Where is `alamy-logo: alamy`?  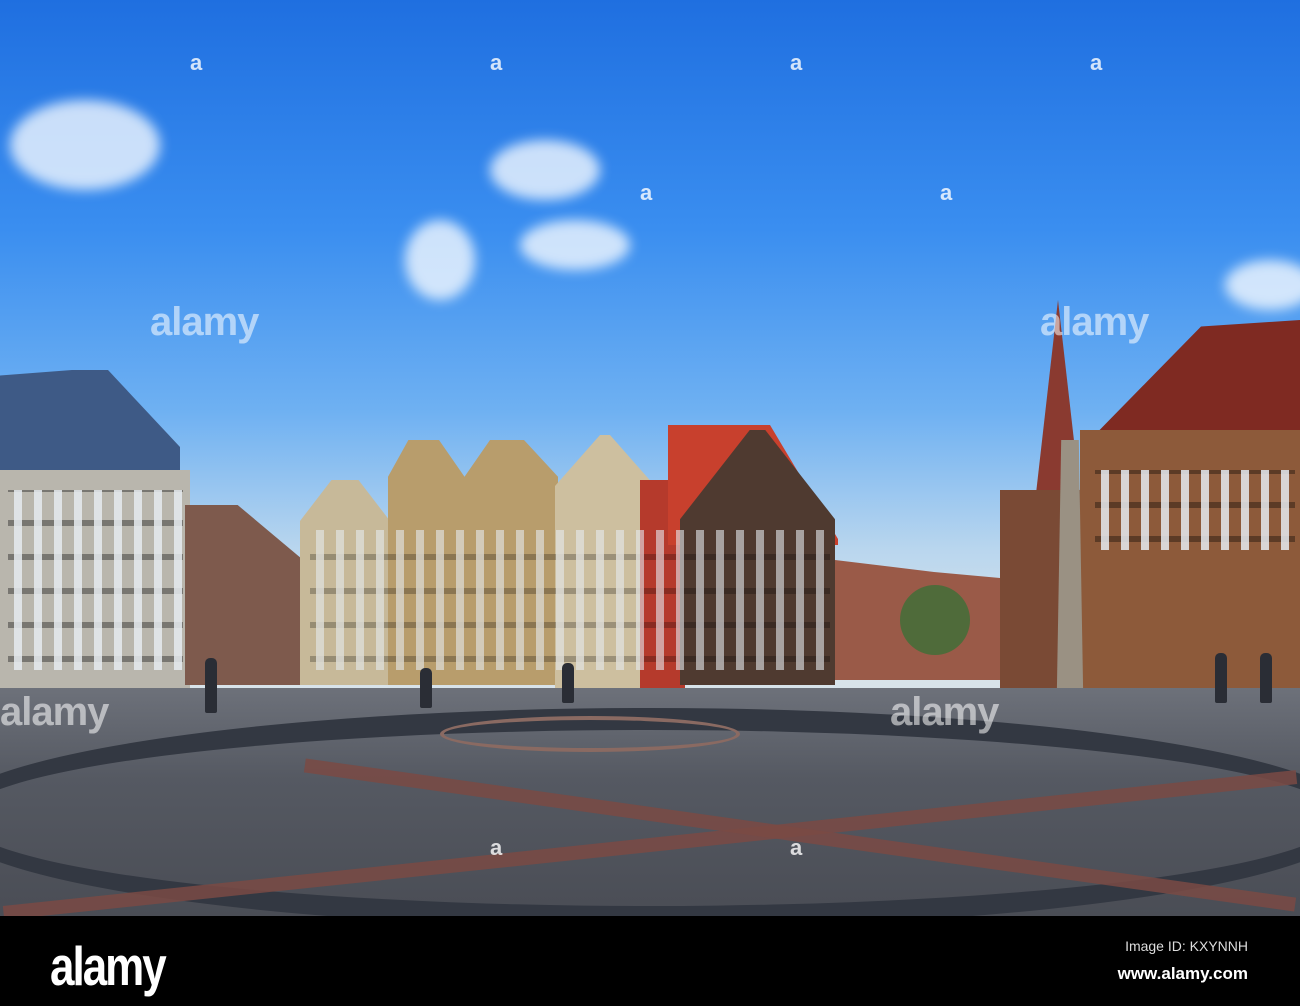
alamy-logo: alamy is located at coordinates (108, 967).